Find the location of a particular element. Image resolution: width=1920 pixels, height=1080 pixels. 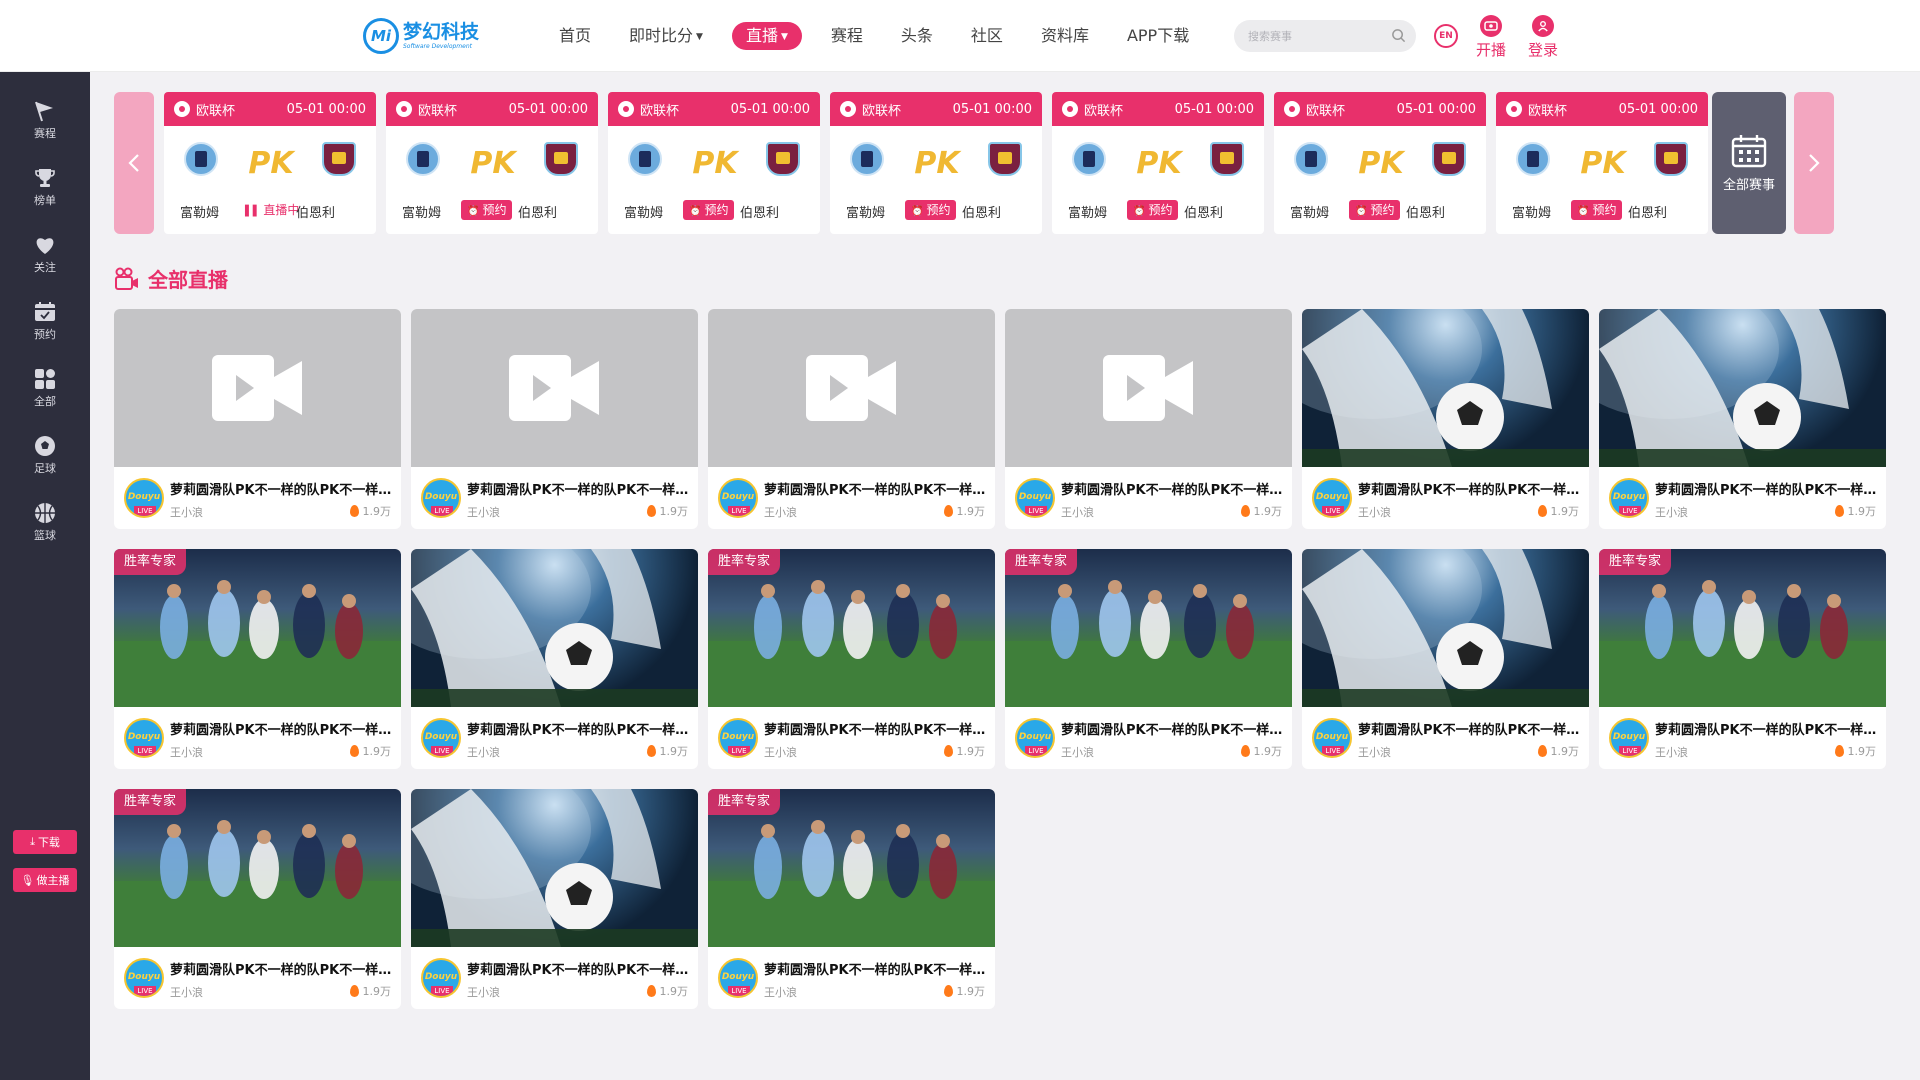

nav-item-community: 社区 is located at coordinates (987, 36).